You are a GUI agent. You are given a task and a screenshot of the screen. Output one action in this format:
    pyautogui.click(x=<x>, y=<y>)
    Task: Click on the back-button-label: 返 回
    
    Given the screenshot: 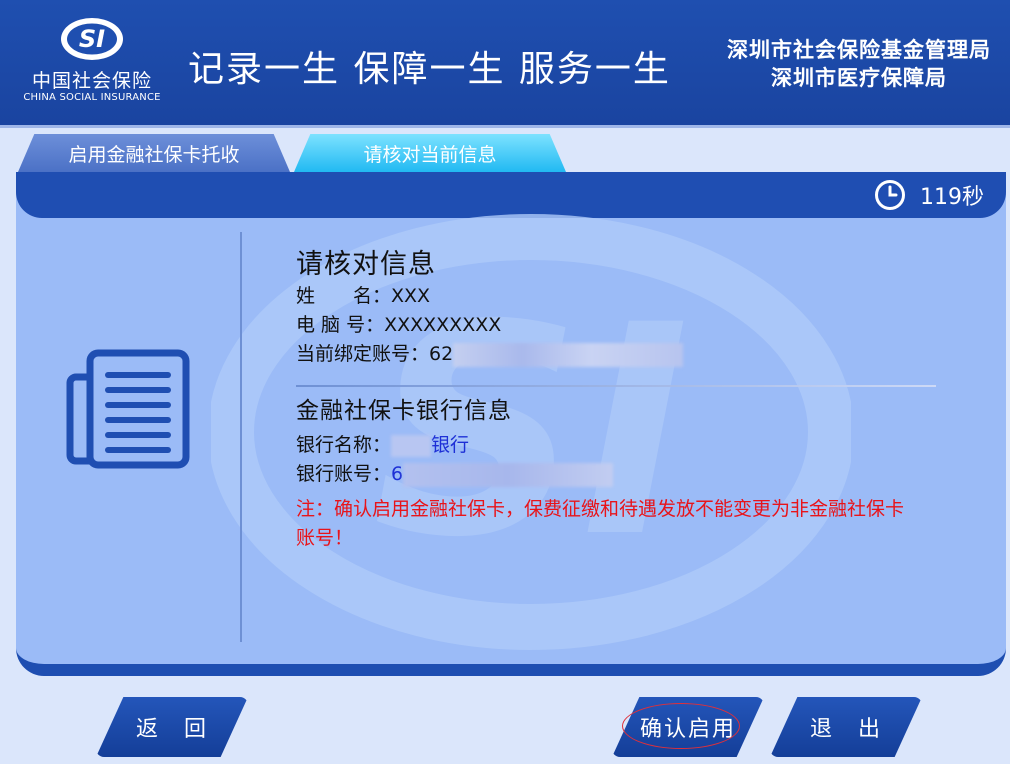 What is the action you would take?
    pyautogui.click(x=171, y=729)
    